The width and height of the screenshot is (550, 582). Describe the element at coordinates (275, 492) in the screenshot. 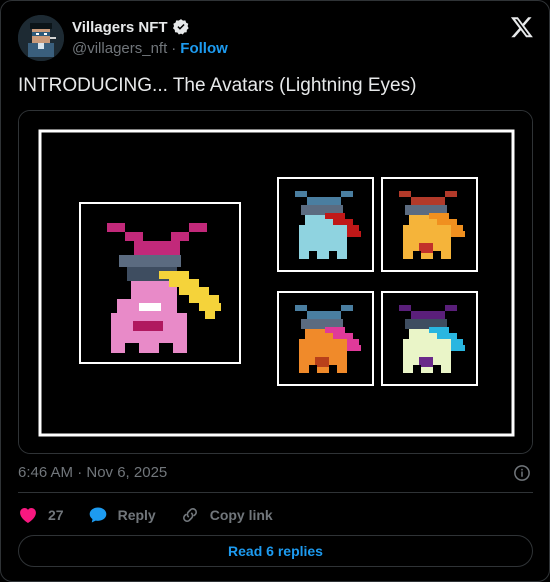

I see `divider` at that location.